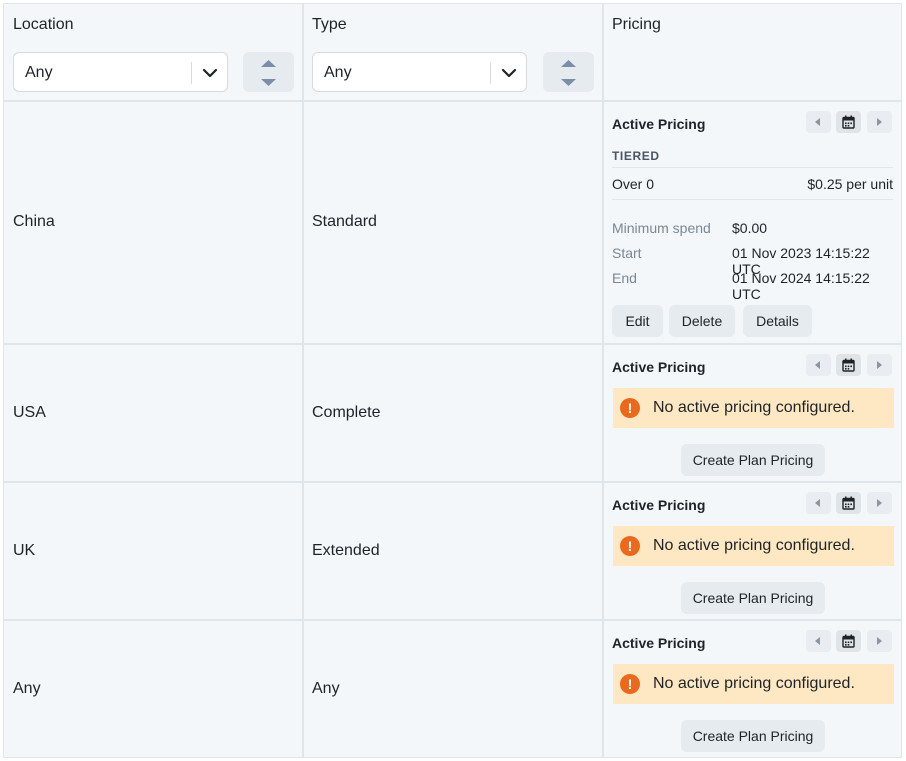 This screenshot has width=906, height=761. I want to click on type-filter-select: Any, so click(419, 72).